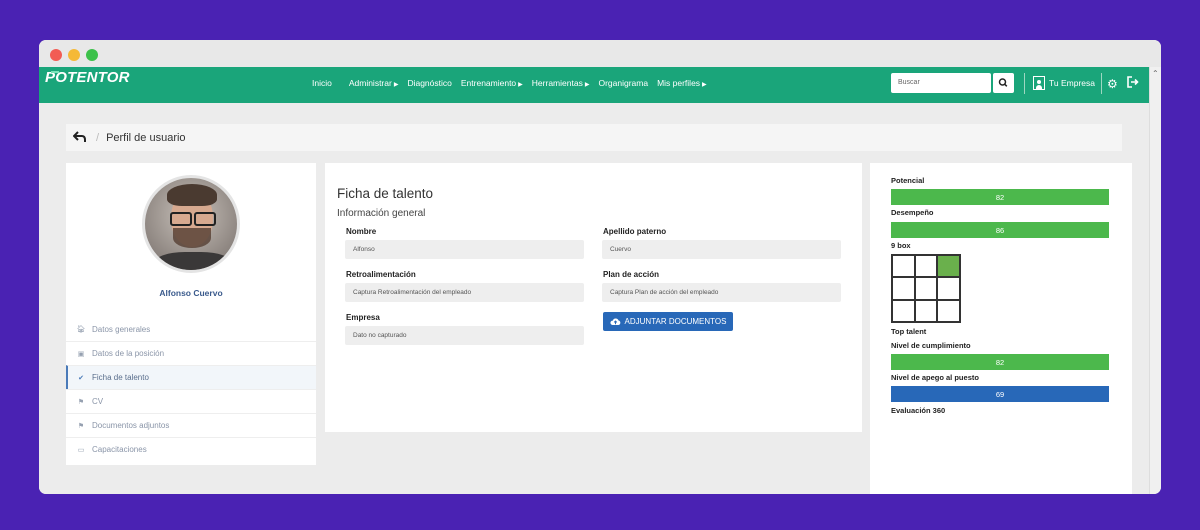 The width and height of the screenshot is (1200, 530). What do you see at coordinates (464, 249) in the screenshot?
I see `nombre-field: Alfonso` at bounding box center [464, 249].